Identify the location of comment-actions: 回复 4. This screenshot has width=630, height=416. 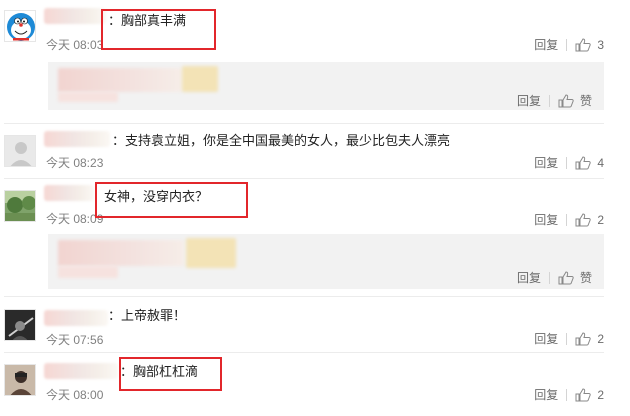
(569, 163).